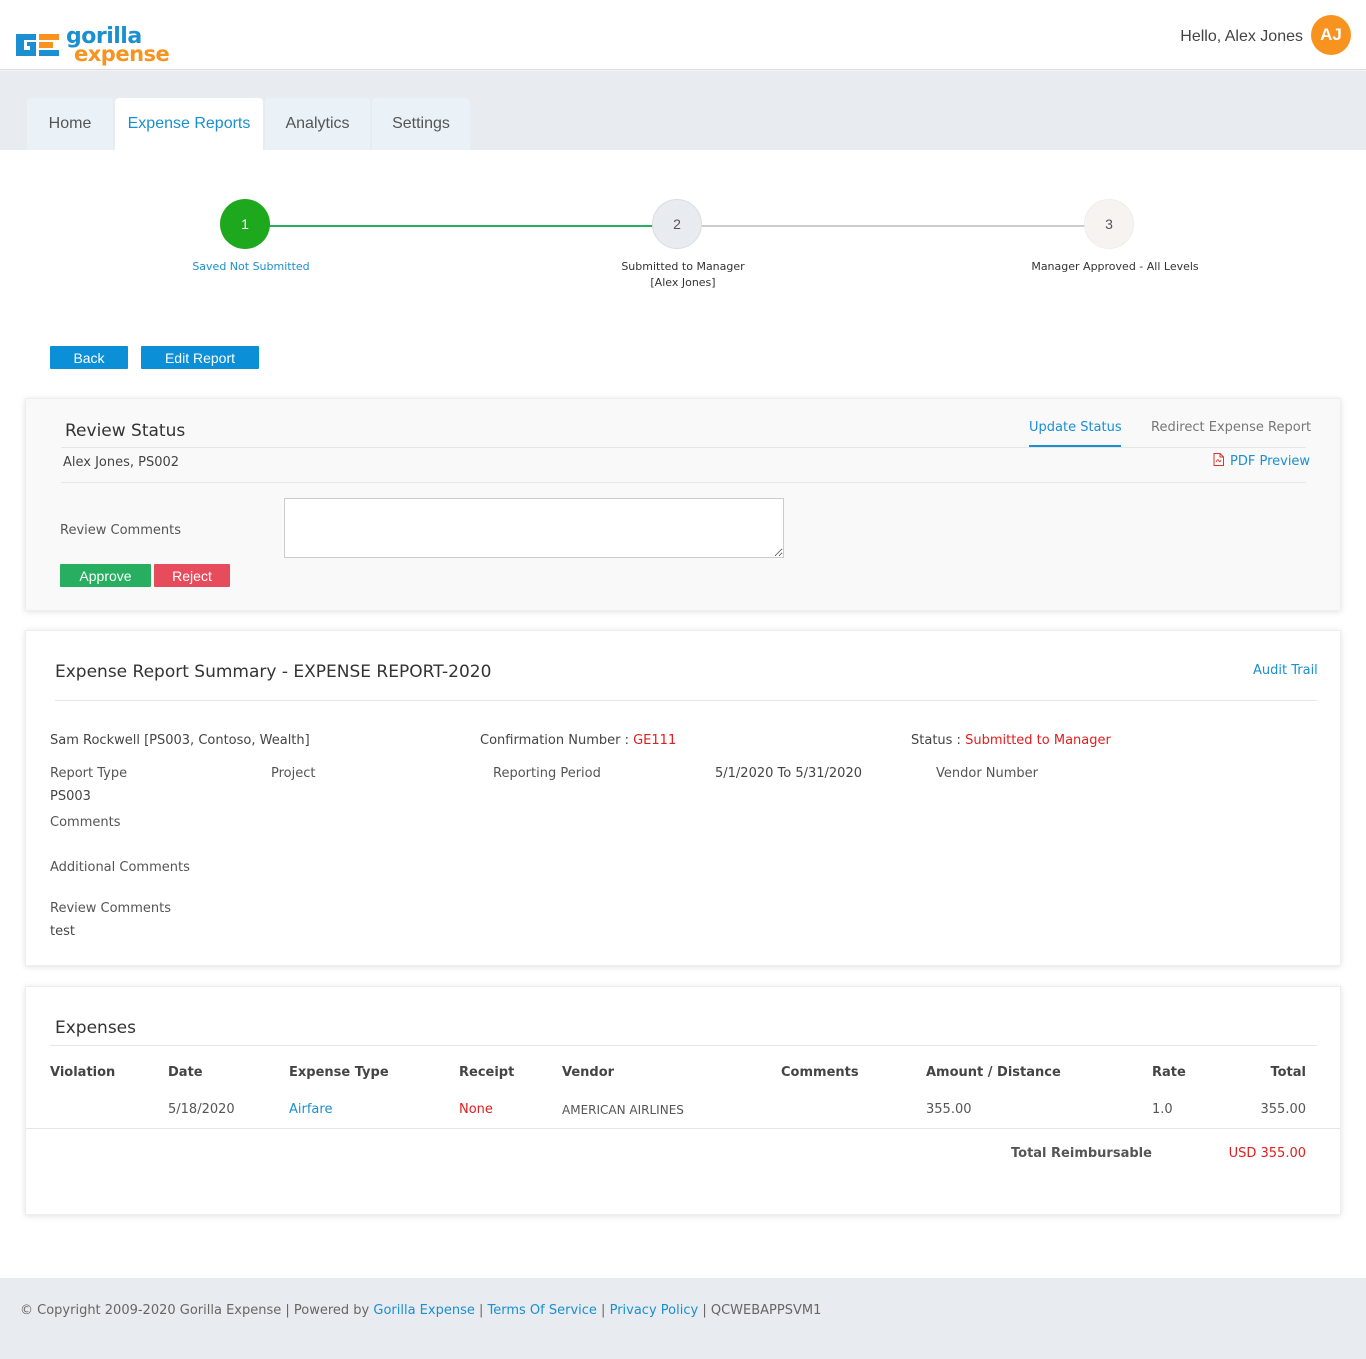  I want to click on review-comments-label: Review Comments, so click(120, 530).